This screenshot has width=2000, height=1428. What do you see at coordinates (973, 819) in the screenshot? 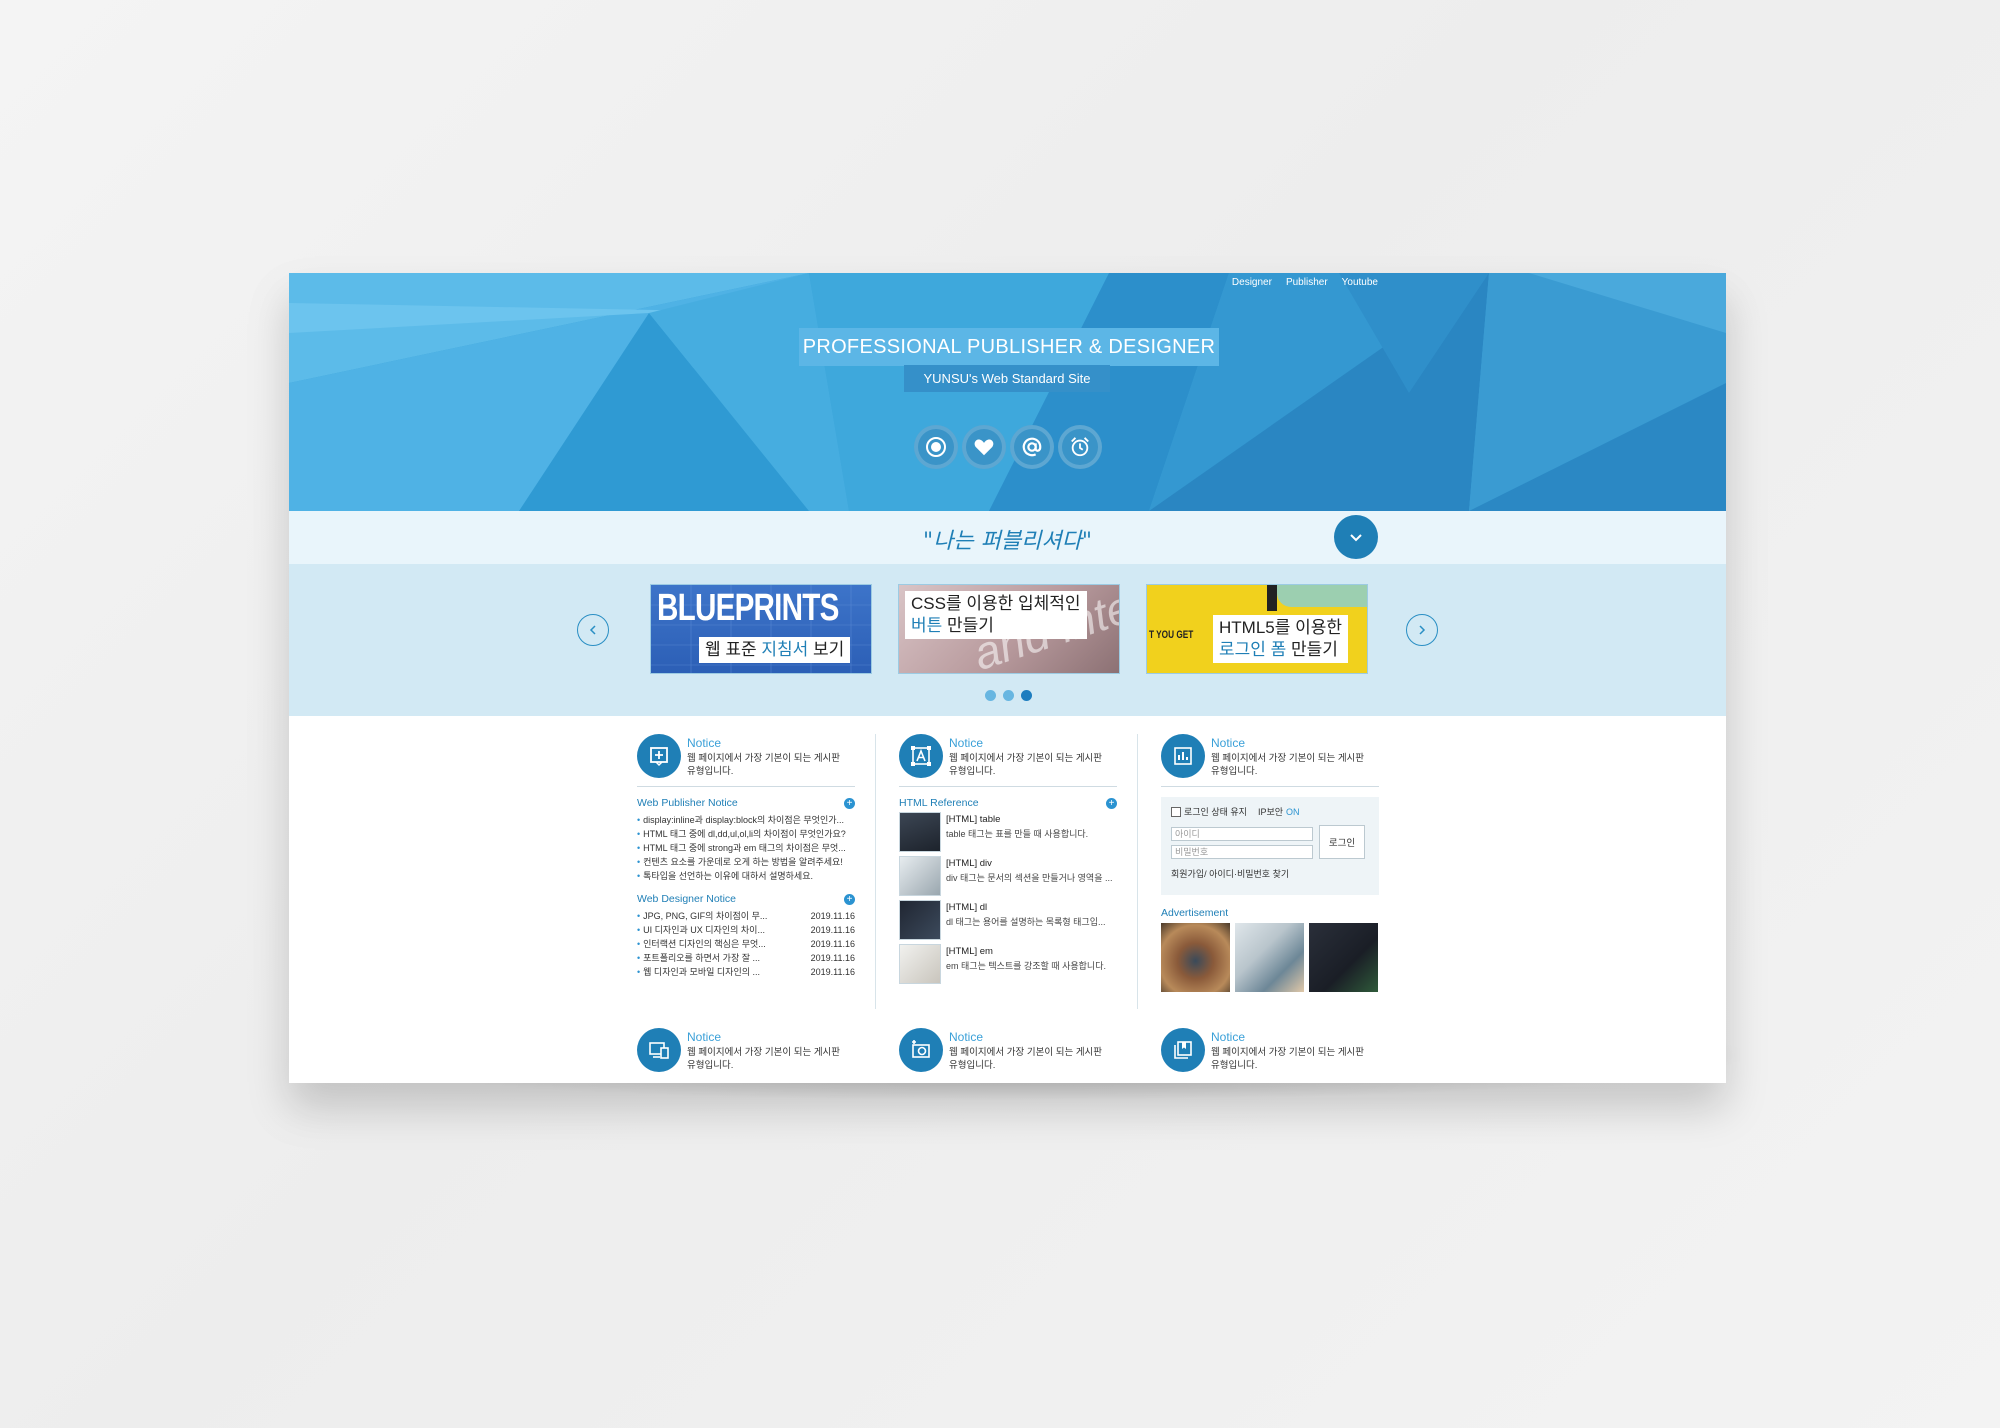
I see `reference-title: [HTML] table` at bounding box center [973, 819].